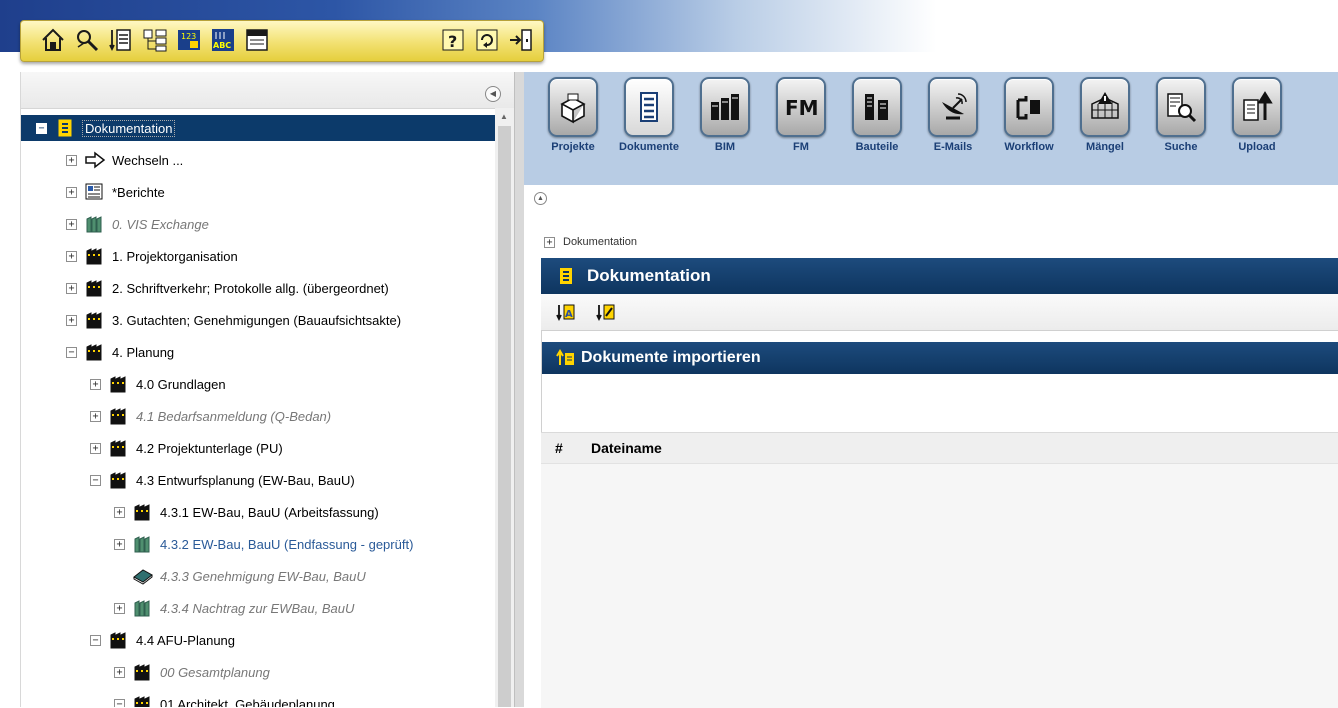  Describe the element at coordinates (223, 40) in the screenshot. I see `abc-sort-icon: ABC` at that location.